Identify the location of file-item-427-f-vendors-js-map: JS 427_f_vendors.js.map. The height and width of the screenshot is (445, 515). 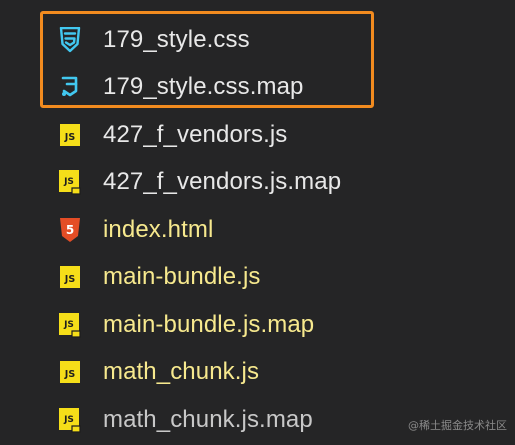
(278, 183).